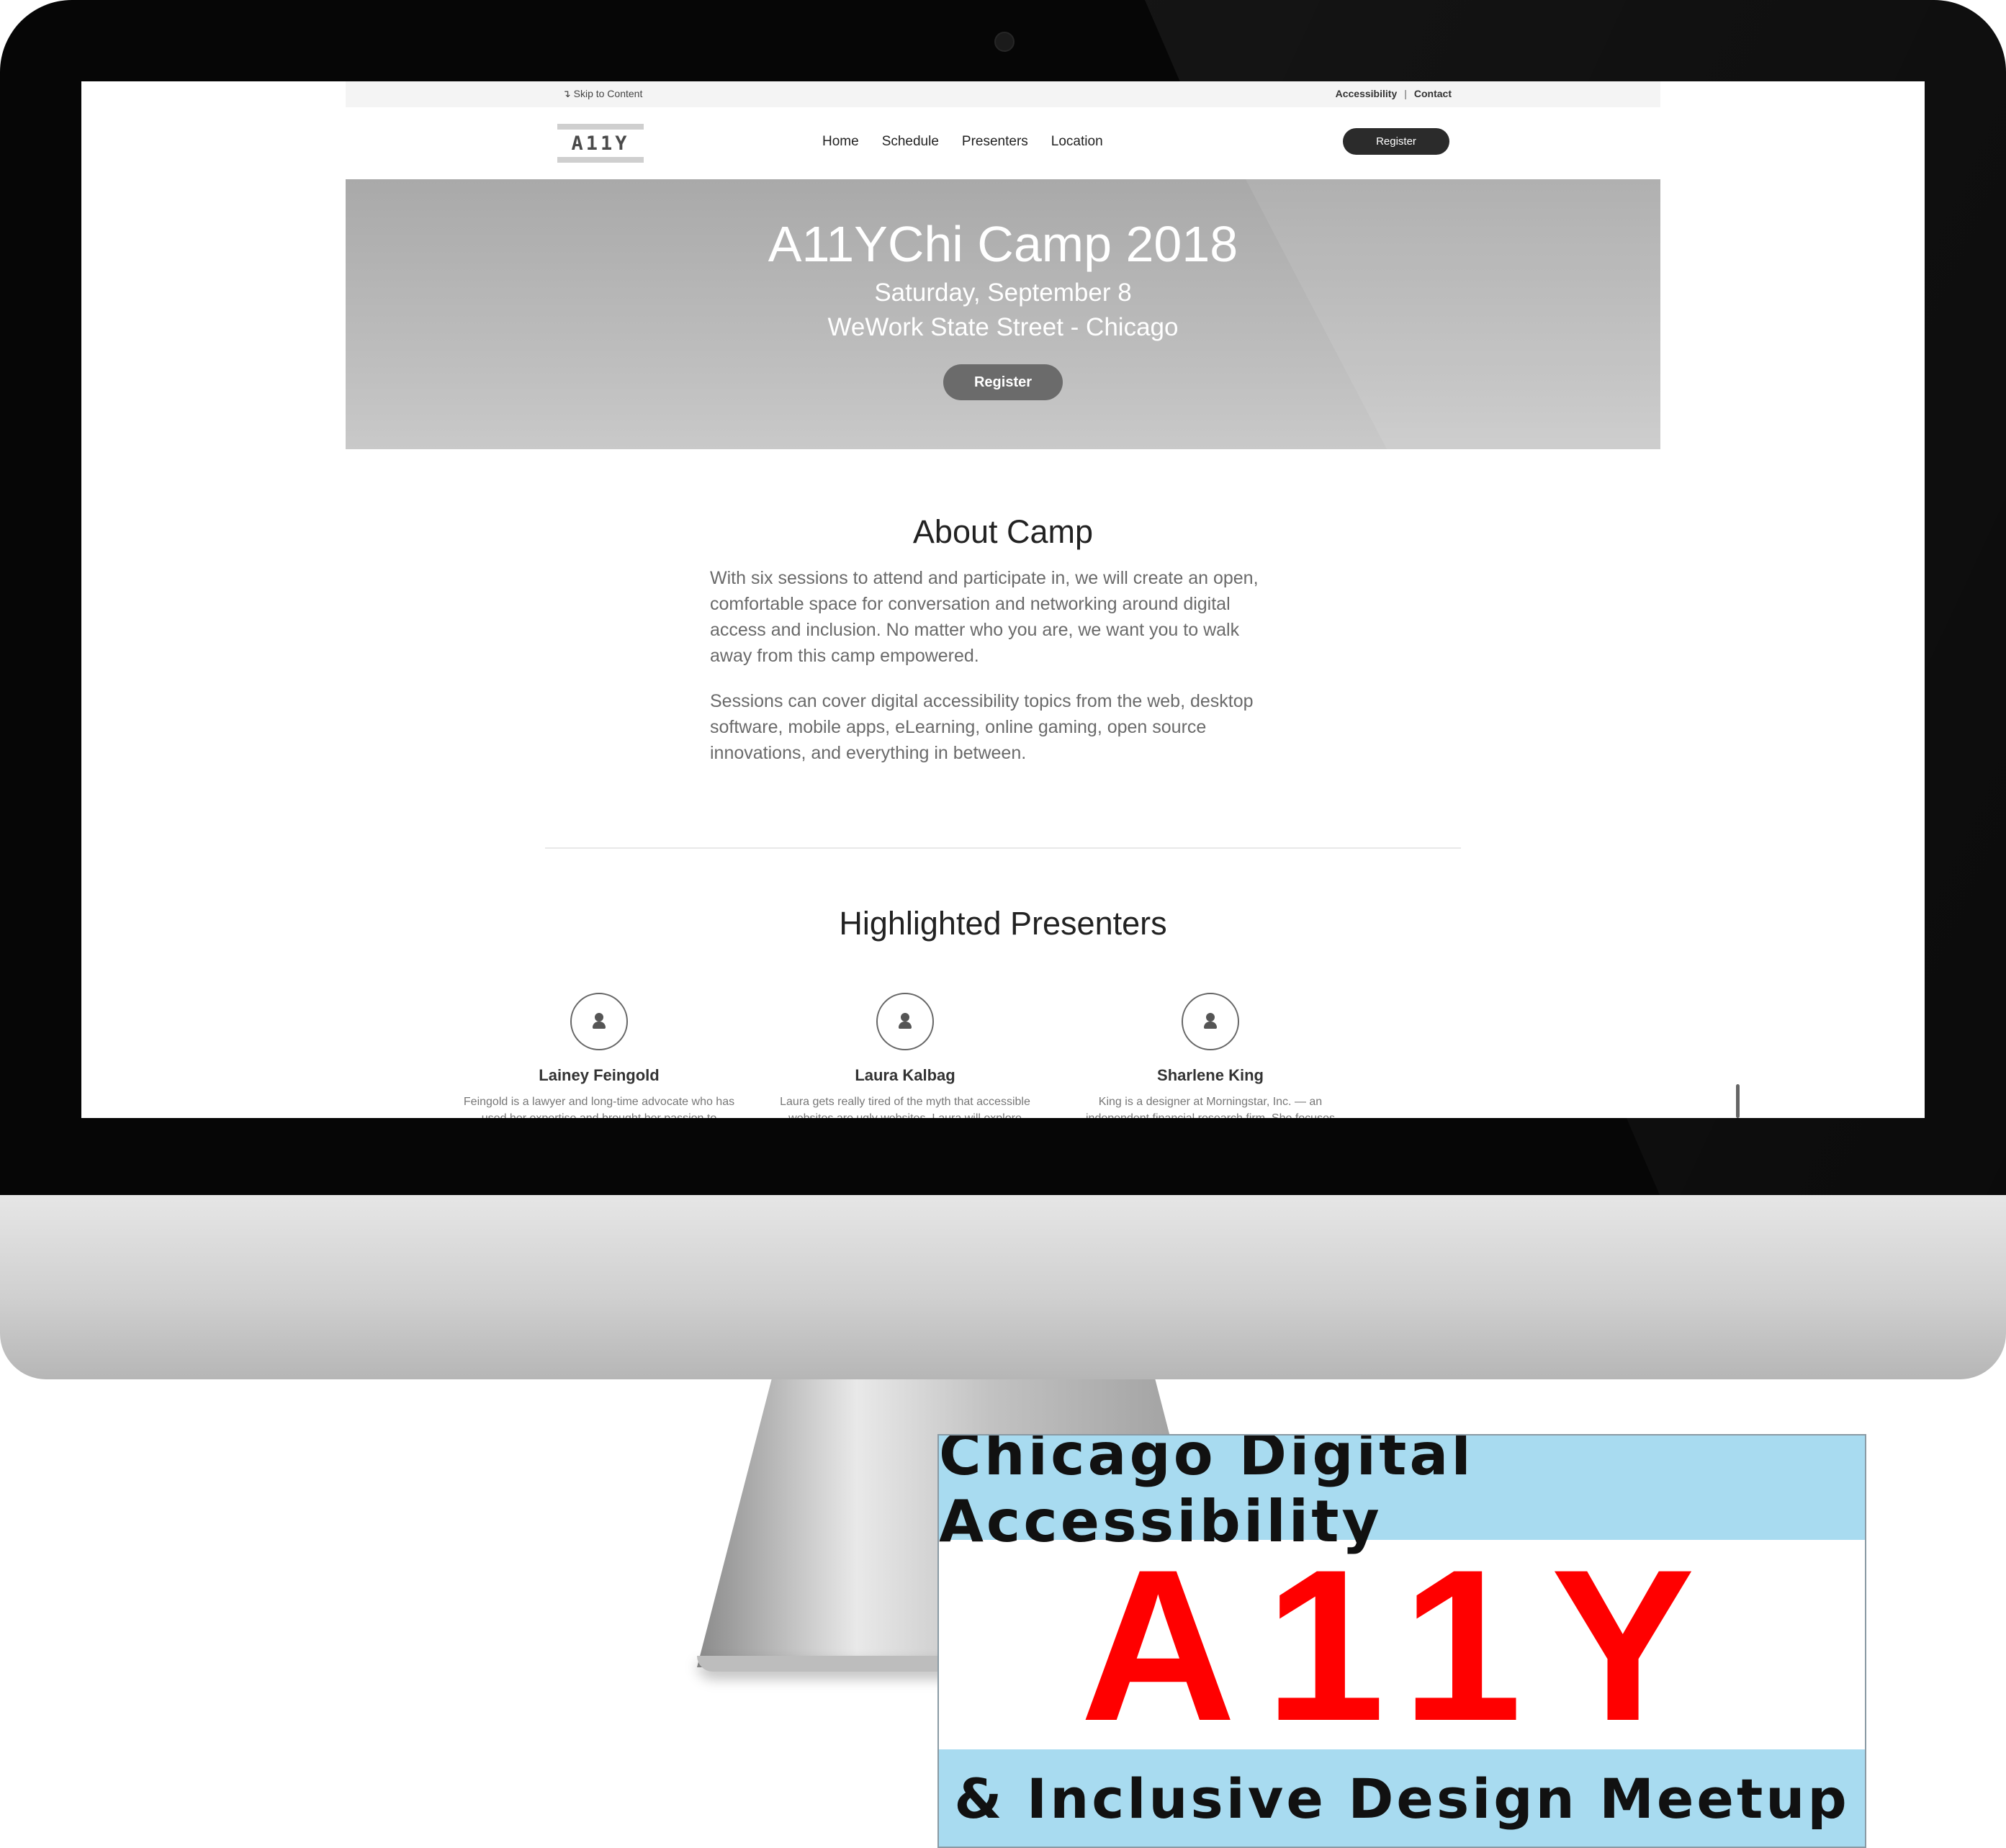 This screenshot has height=1848, width=2006. What do you see at coordinates (1003, 327) in the screenshot?
I see `hero-venue: WeWork State Street - Chicago` at bounding box center [1003, 327].